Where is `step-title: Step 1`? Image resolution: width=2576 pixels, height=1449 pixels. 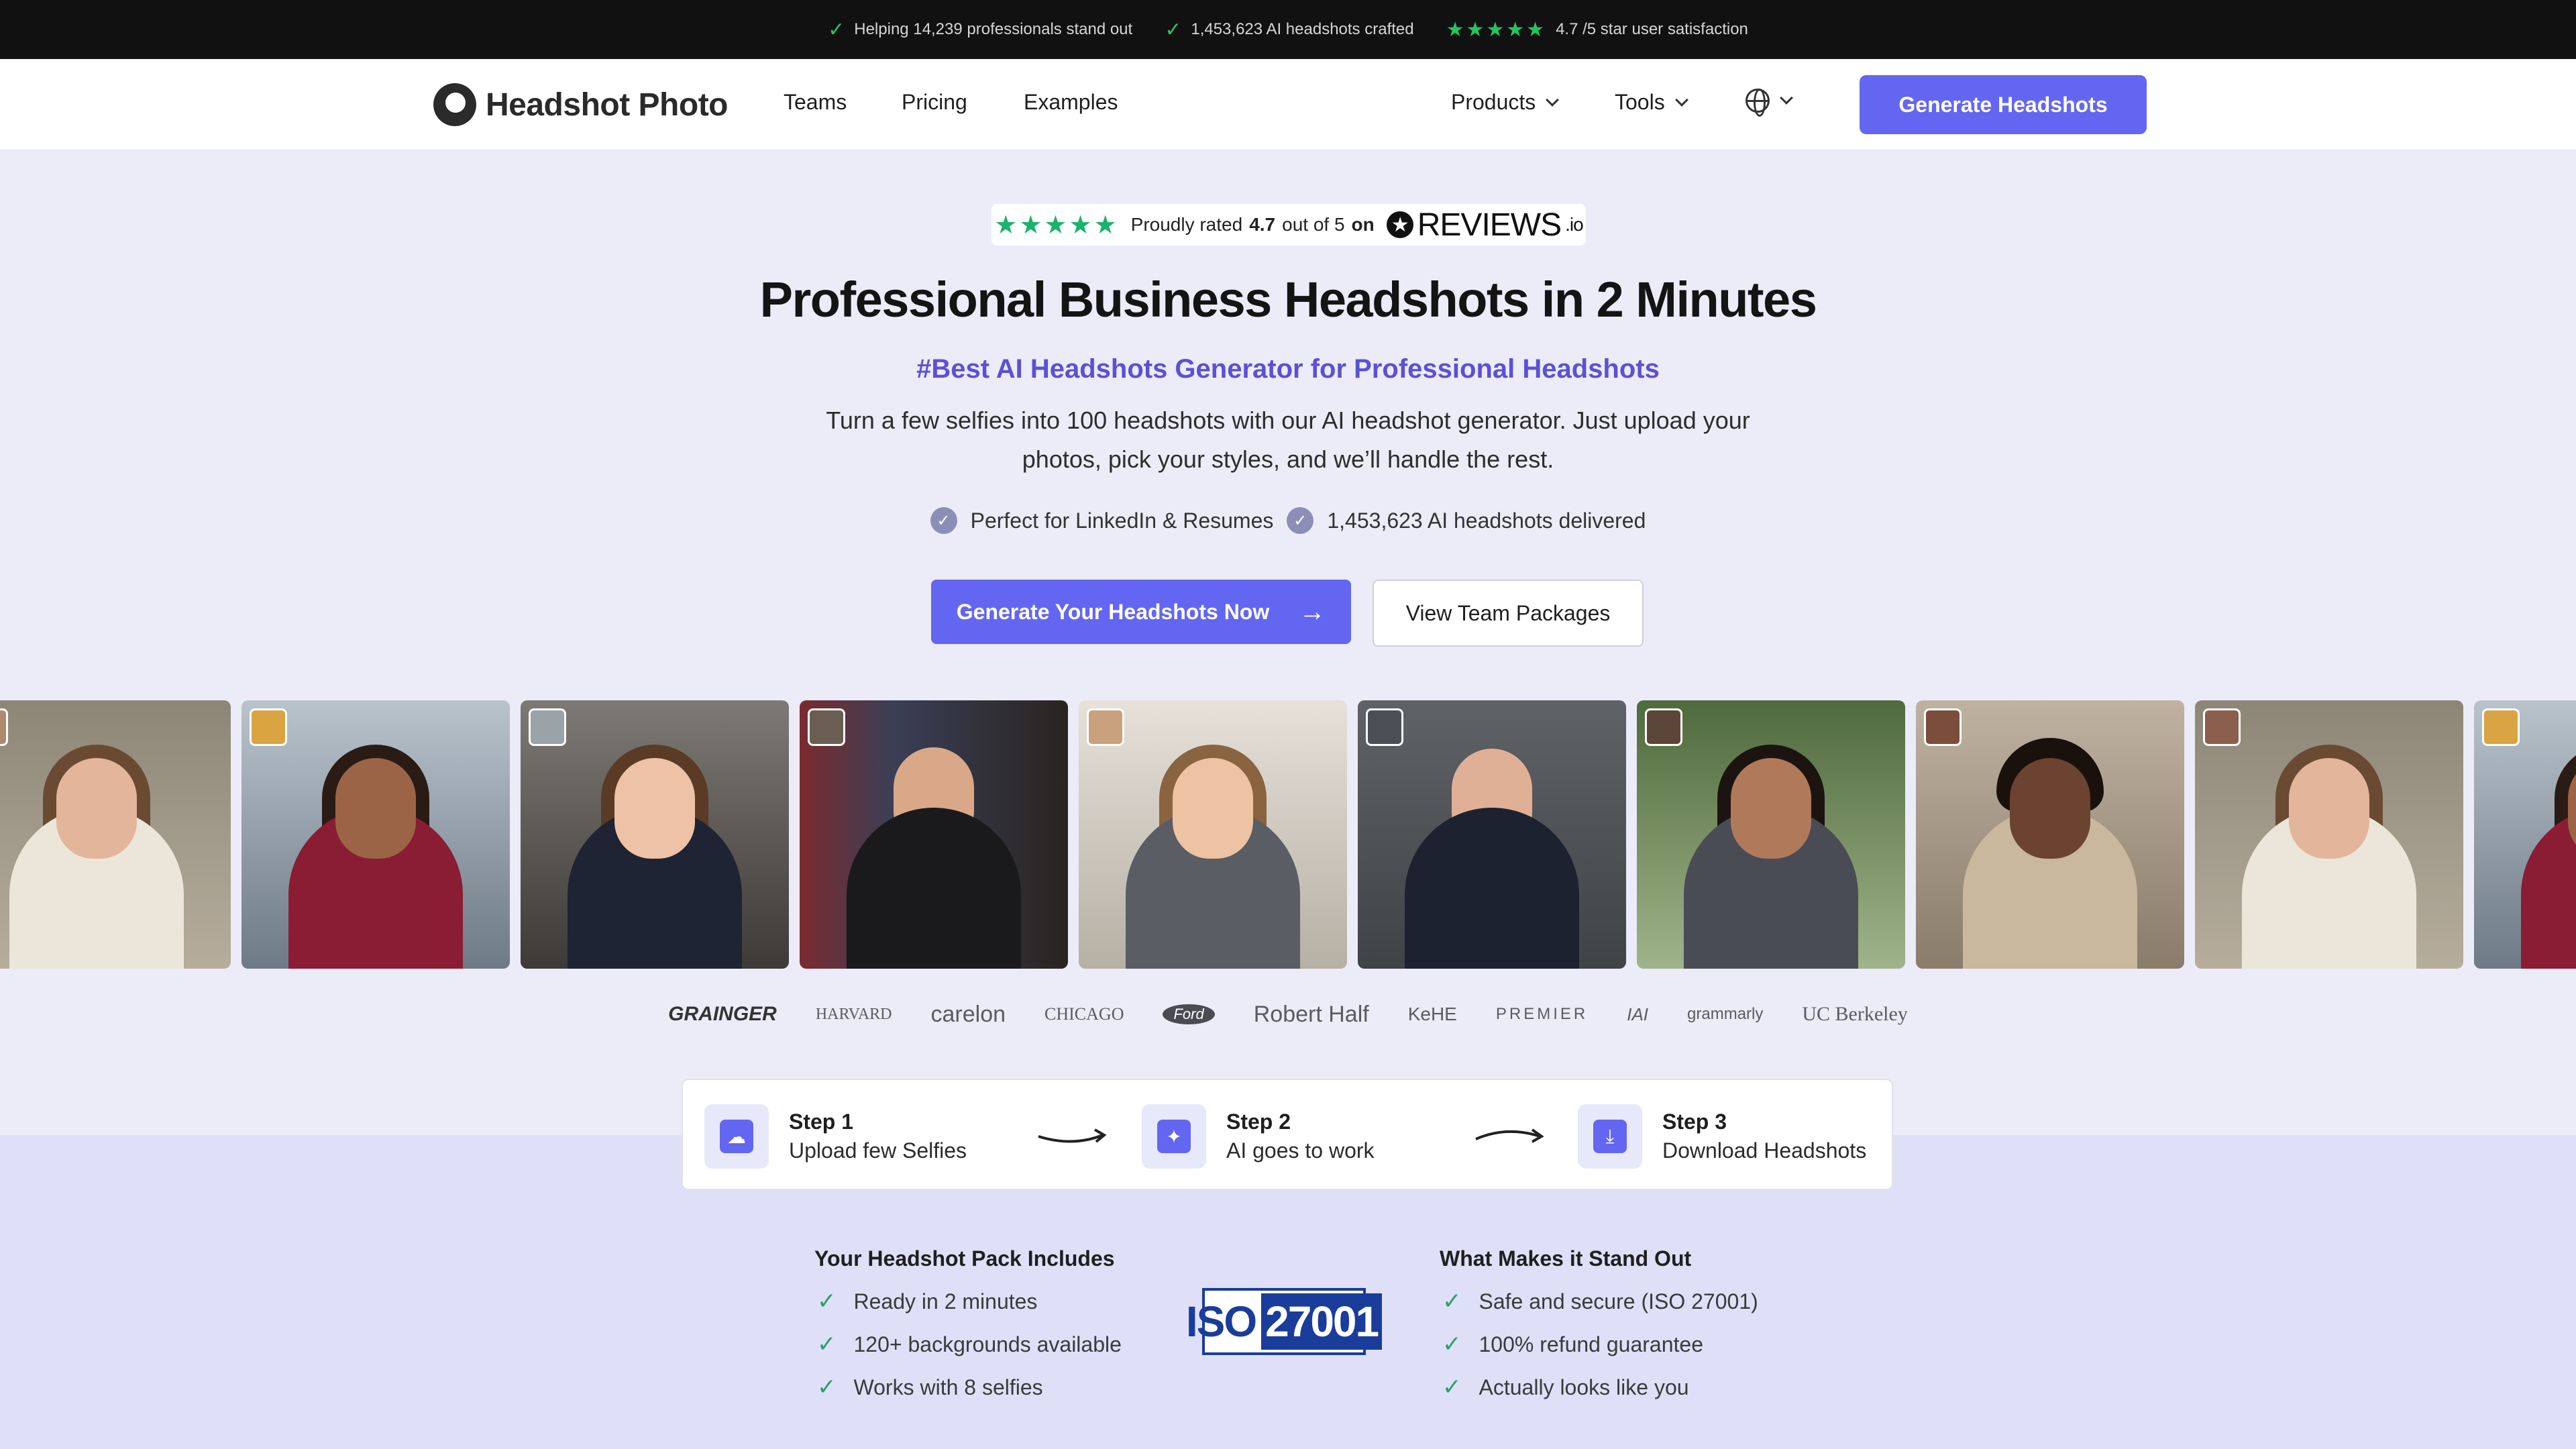
step-title: Step 1 is located at coordinates (821, 1122).